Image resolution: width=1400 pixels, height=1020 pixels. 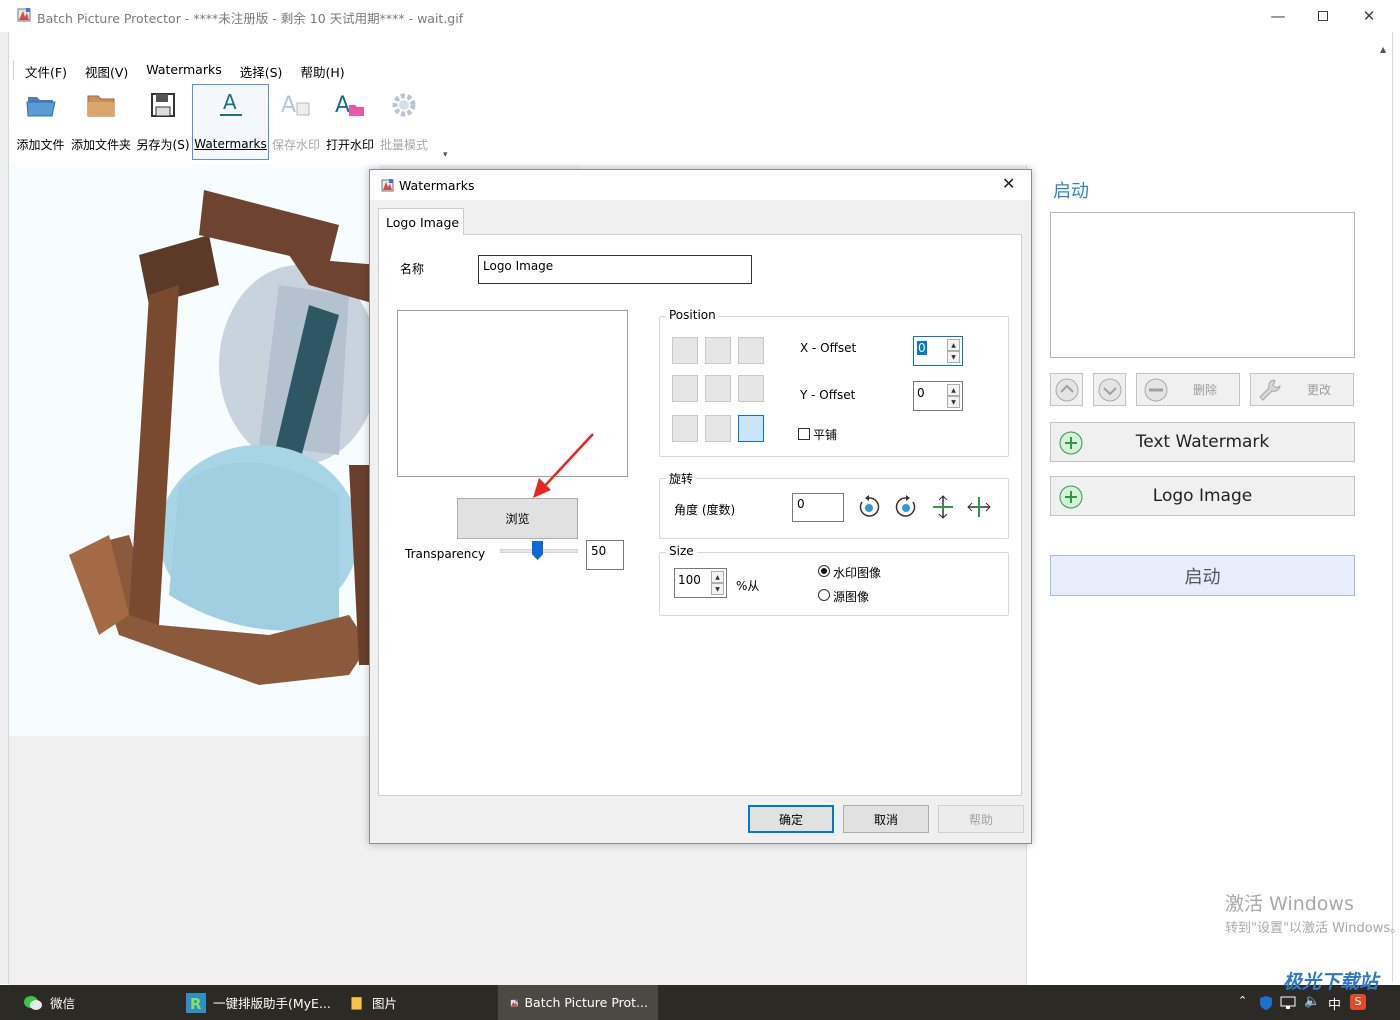 I want to click on close-button: ✕, so click(x=1369, y=16).